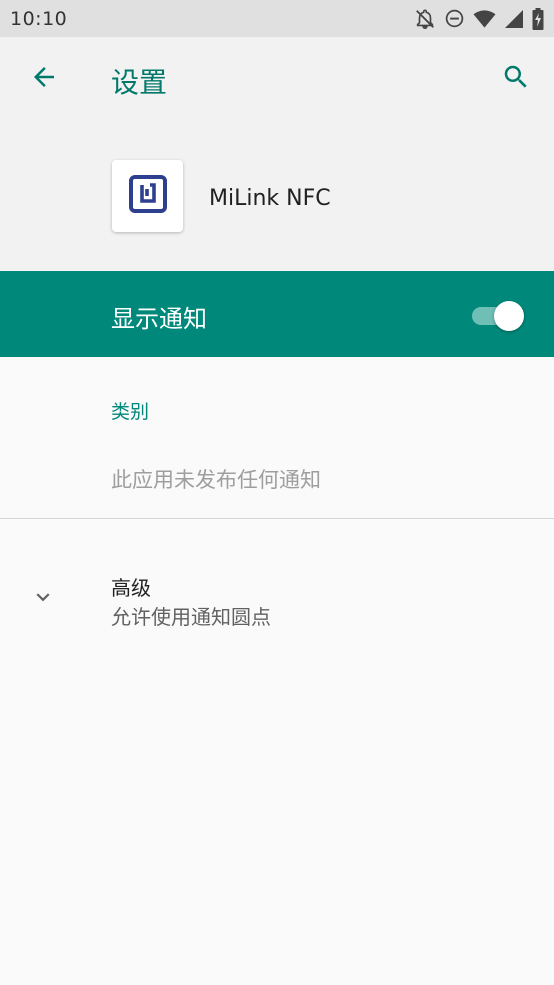  I want to click on nfc-icon, so click(147, 196).